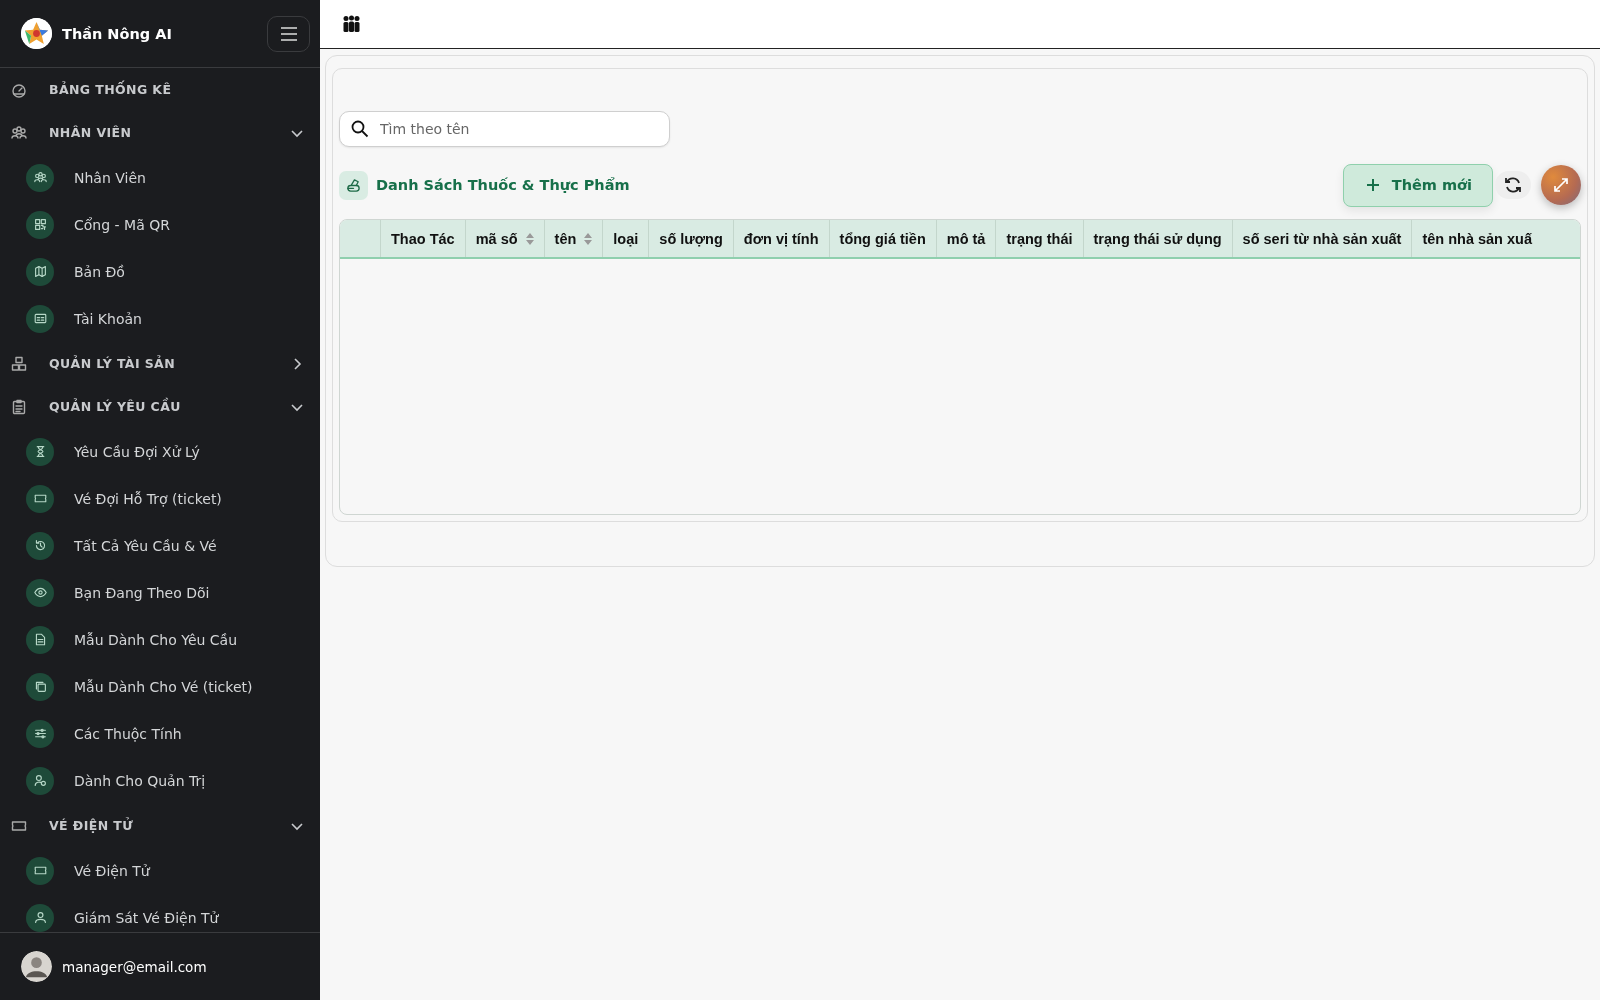  Describe the element at coordinates (160, 639) in the screenshot. I see `menu-item: Mẫu Dành Cho Yêu Cầu` at that location.